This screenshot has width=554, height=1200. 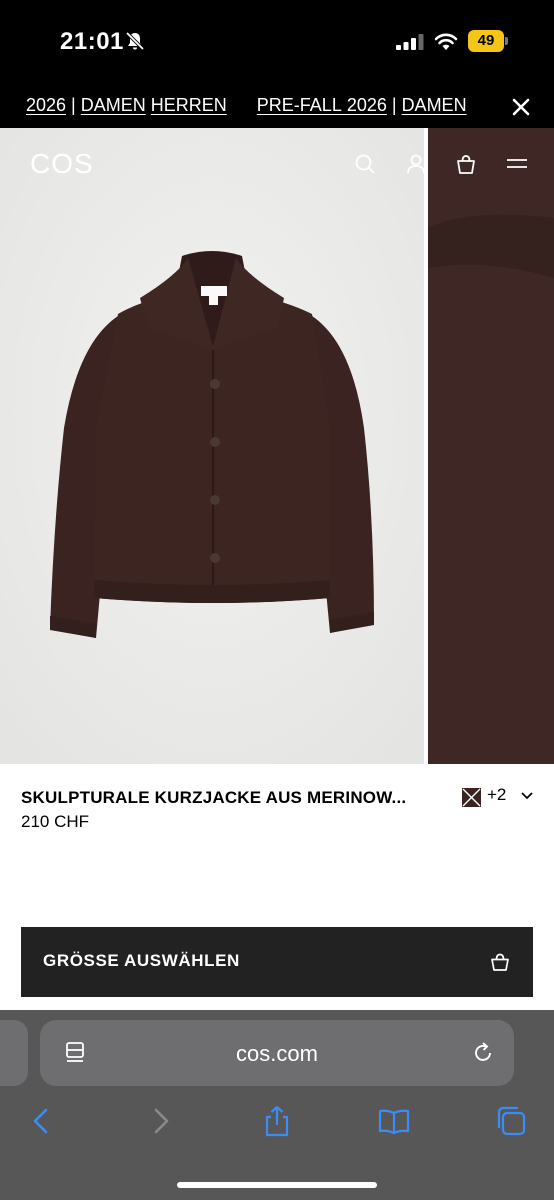 I want to click on battery-level: 49, so click(x=486, y=41).